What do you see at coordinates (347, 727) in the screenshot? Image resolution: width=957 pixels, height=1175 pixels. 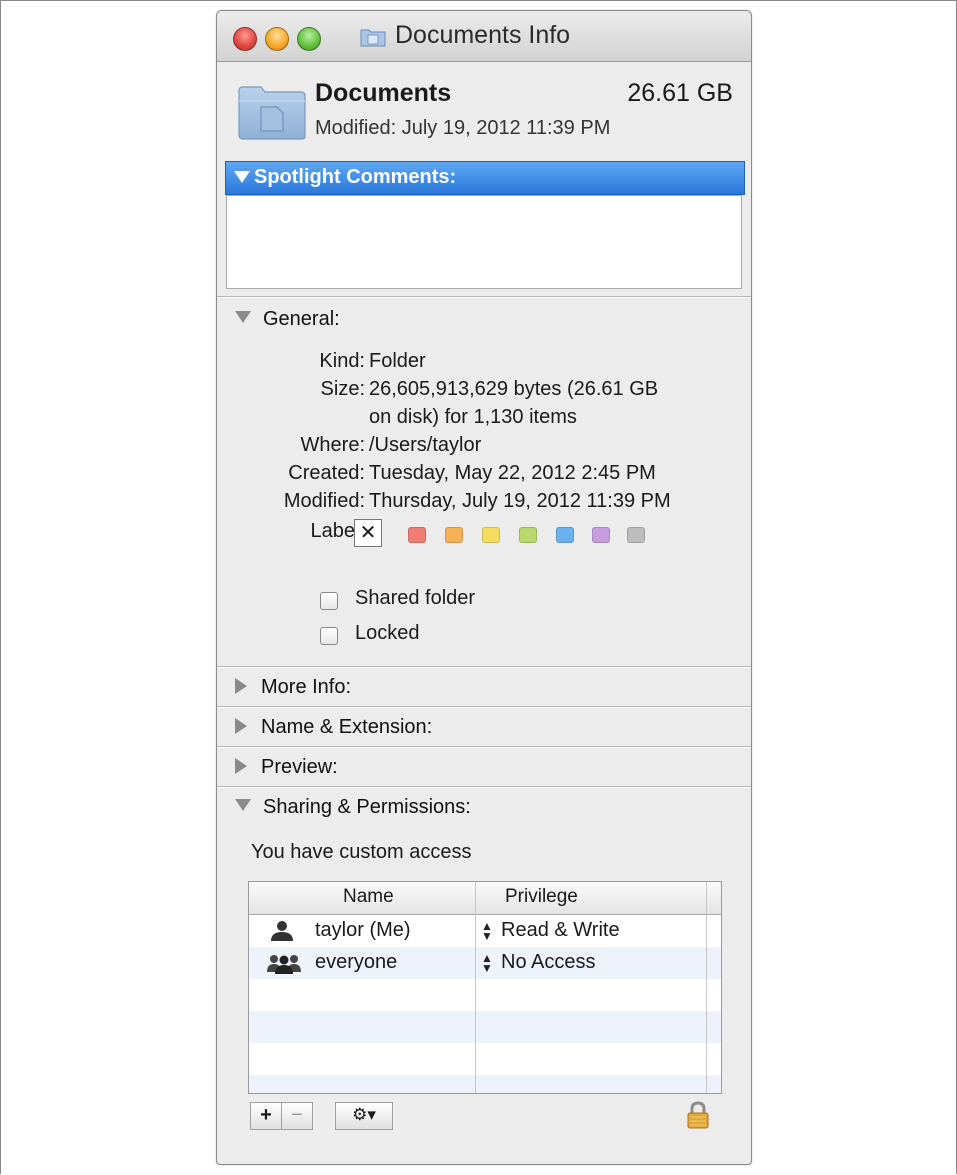 I see `name-extension-label: Name & Extension:` at bounding box center [347, 727].